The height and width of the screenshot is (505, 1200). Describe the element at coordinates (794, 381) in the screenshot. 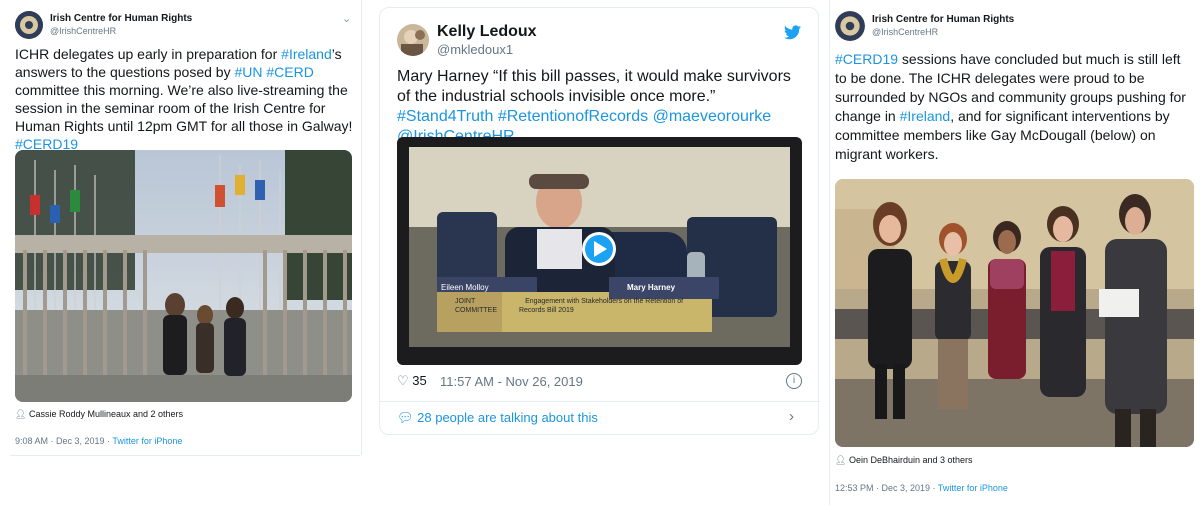

I see `info-icon: i` at that location.